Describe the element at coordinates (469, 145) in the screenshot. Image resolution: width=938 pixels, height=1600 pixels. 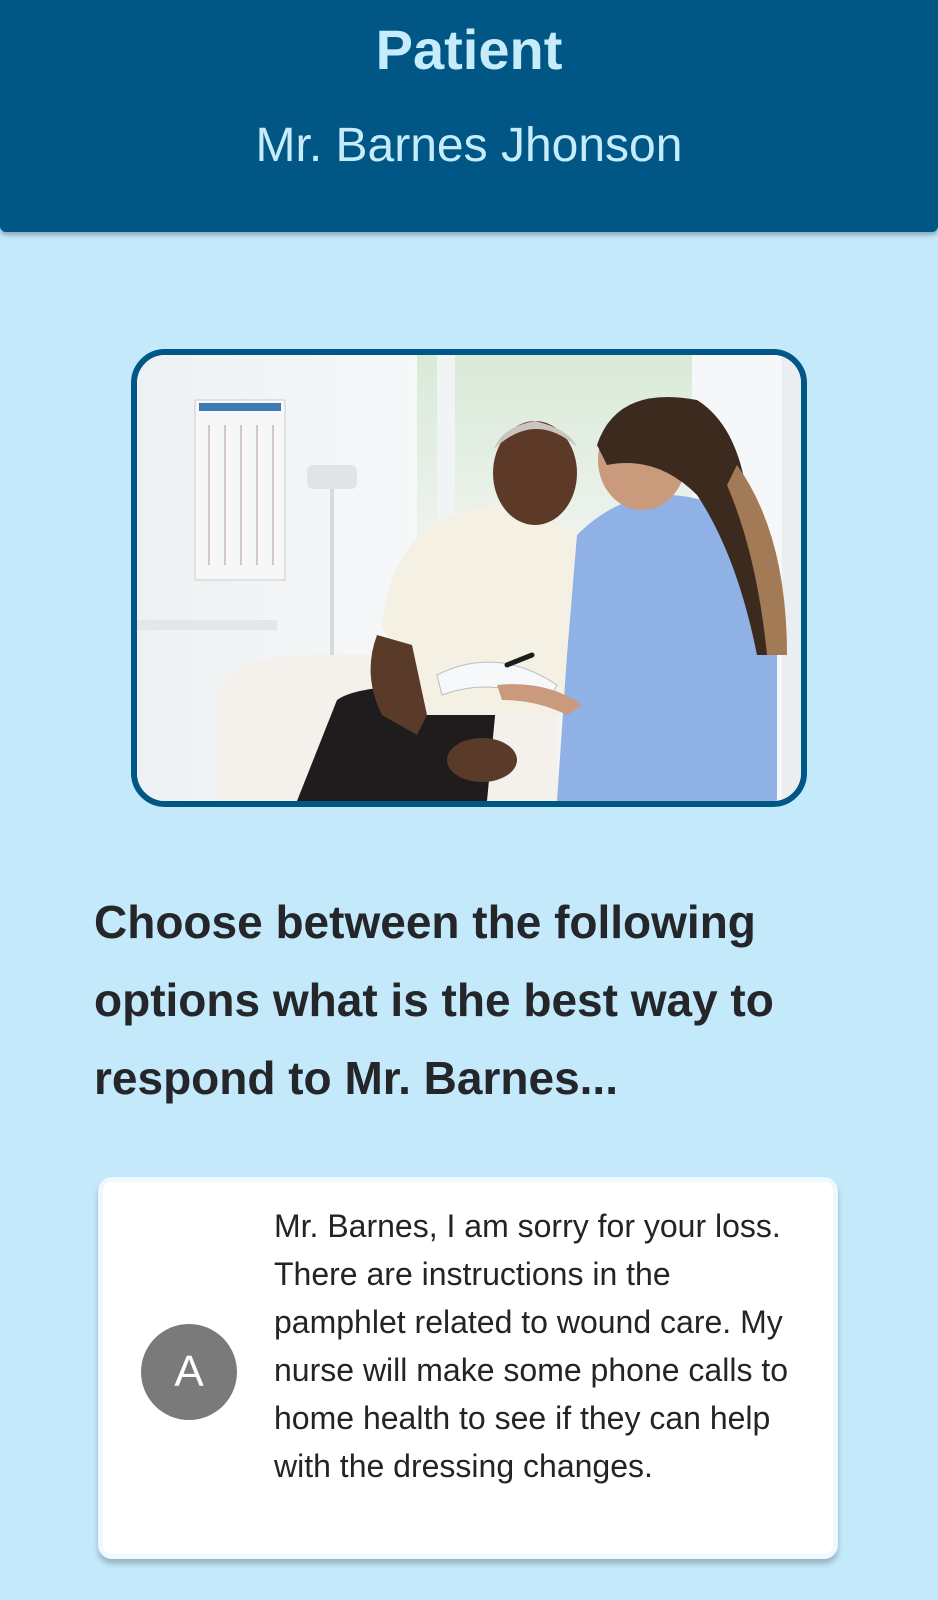
I see `patient-name: Mr. Barnes Jhonson` at that location.